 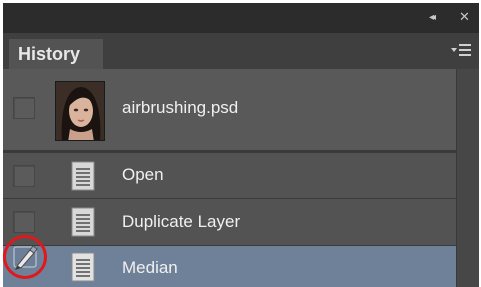 What do you see at coordinates (241, 18) in the screenshot?
I see `panel-titlebar: ◂◂ ✕` at bounding box center [241, 18].